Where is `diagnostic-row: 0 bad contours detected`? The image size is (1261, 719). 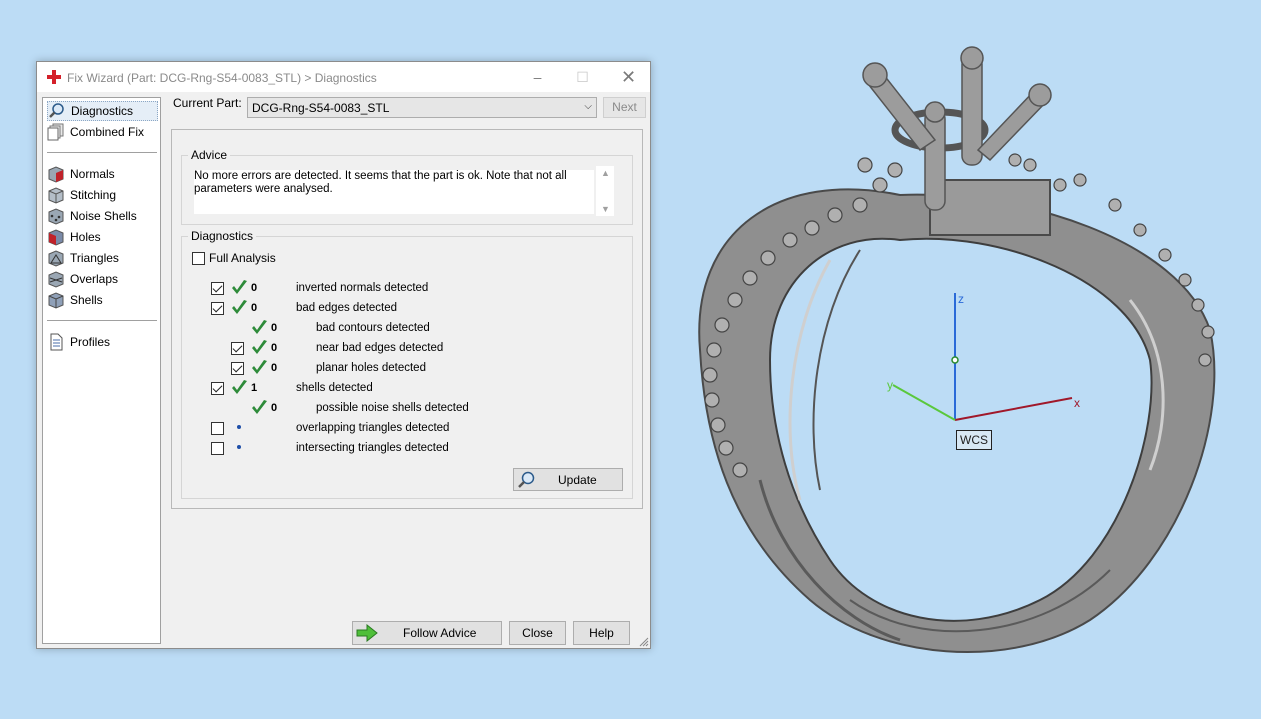 diagnostic-row: 0 bad contours detected is located at coordinates (402, 328).